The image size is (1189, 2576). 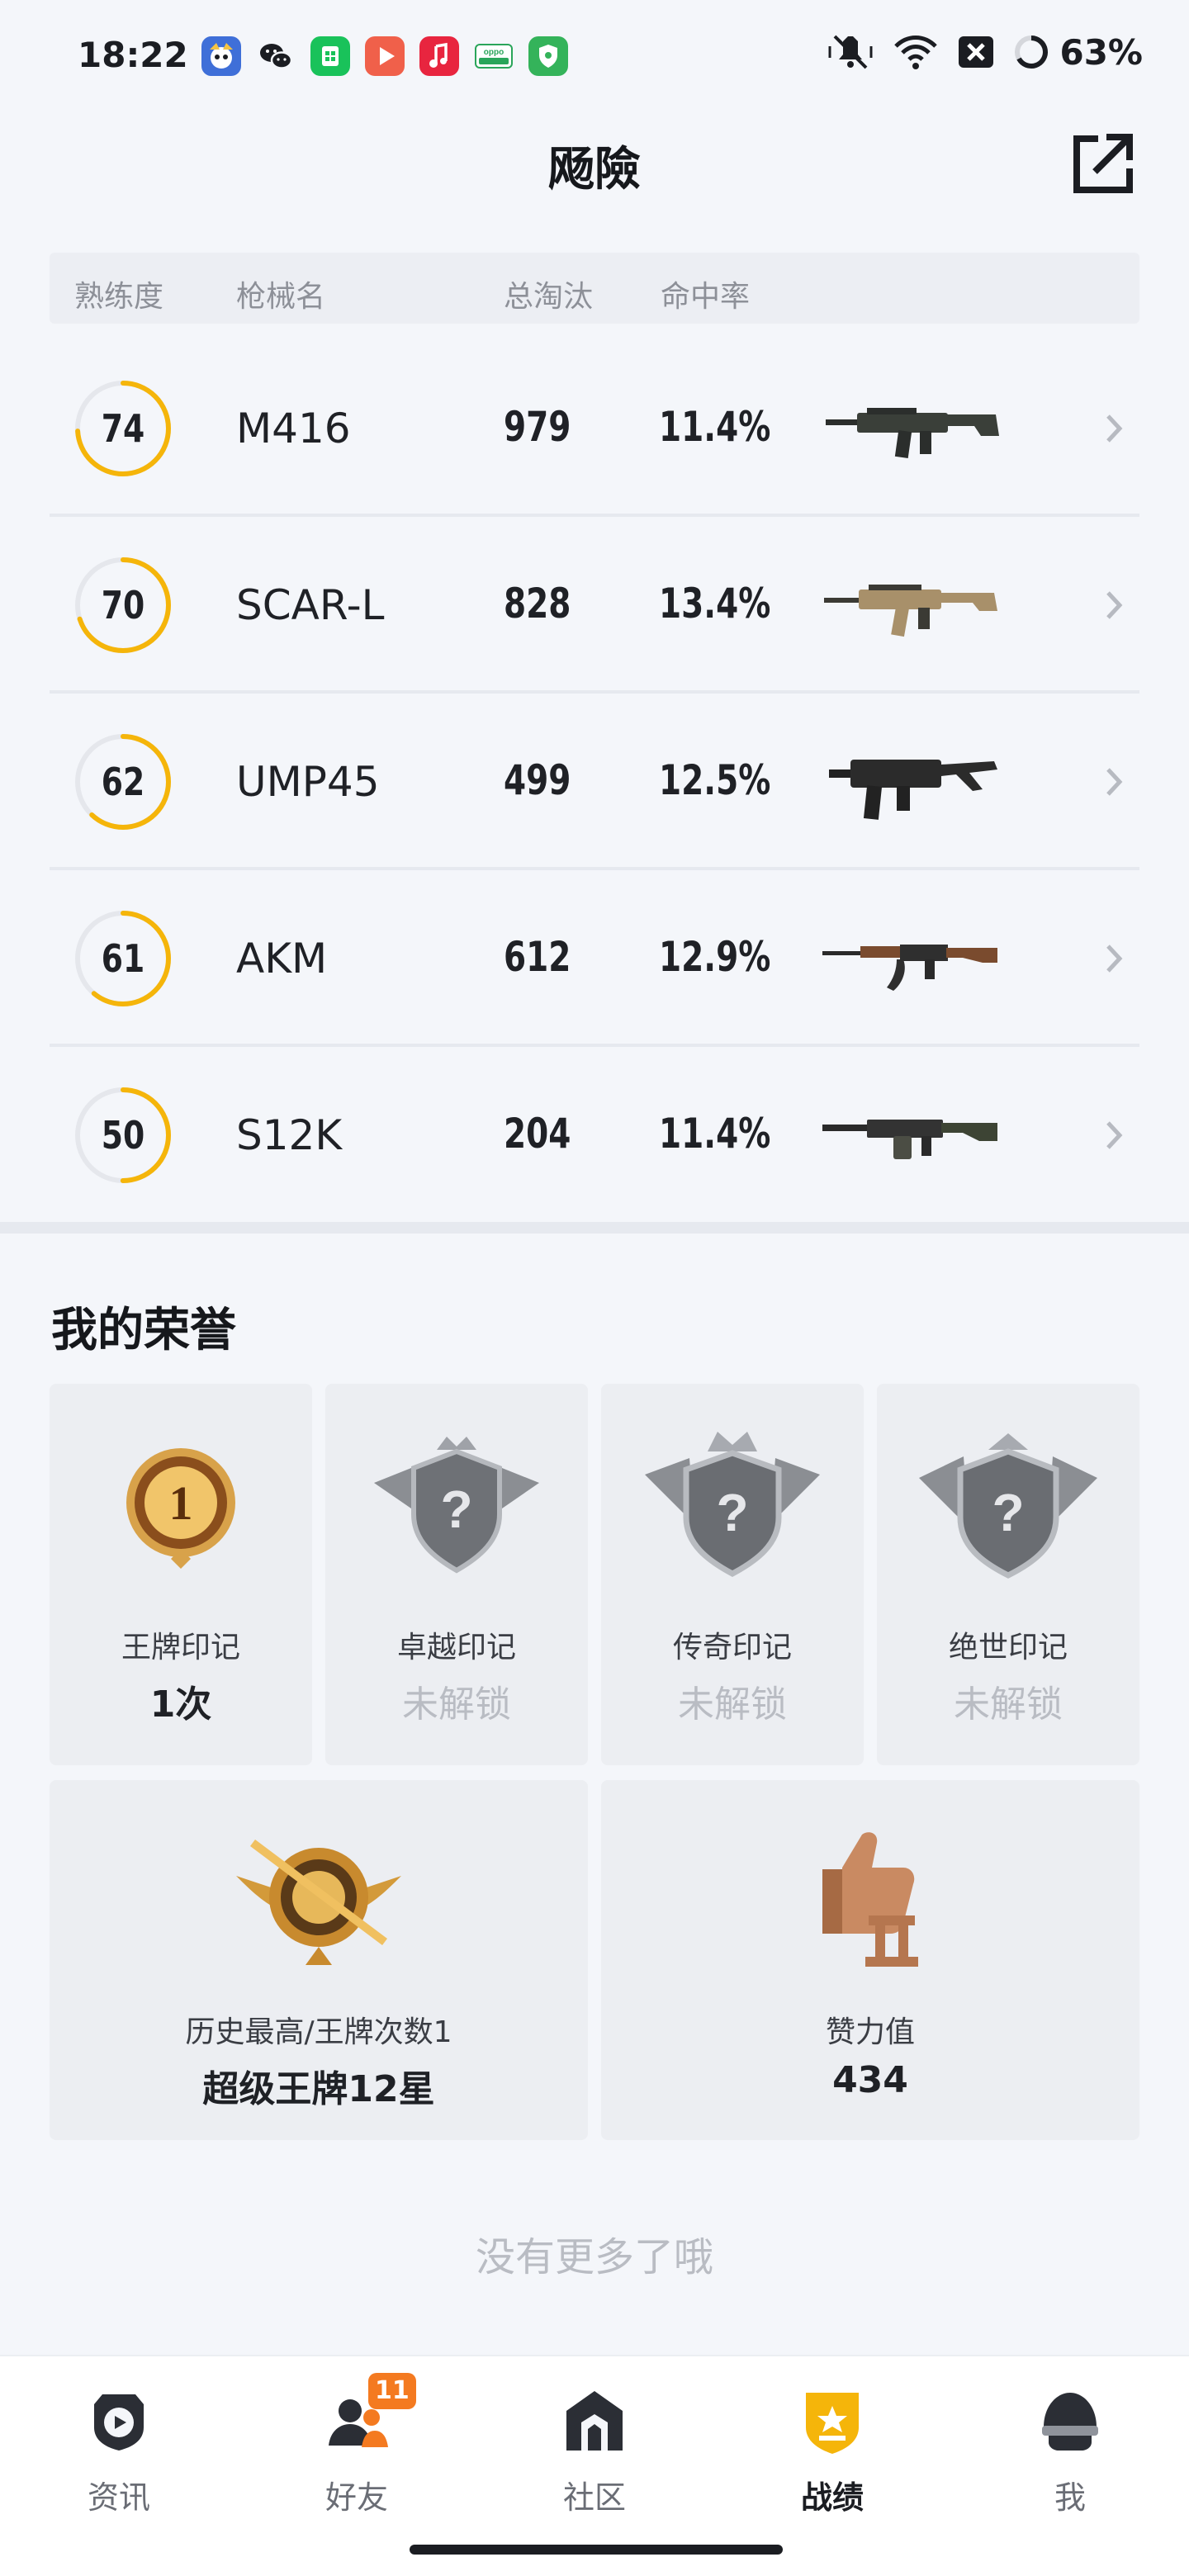 What do you see at coordinates (537, 957) in the screenshot?
I see `weapon-kills: 612` at bounding box center [537, 957].